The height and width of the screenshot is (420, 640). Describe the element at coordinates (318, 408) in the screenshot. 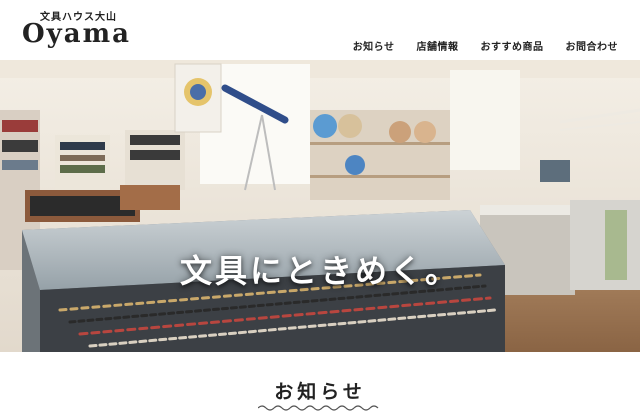

I see `wave-divider-icon` at that location.